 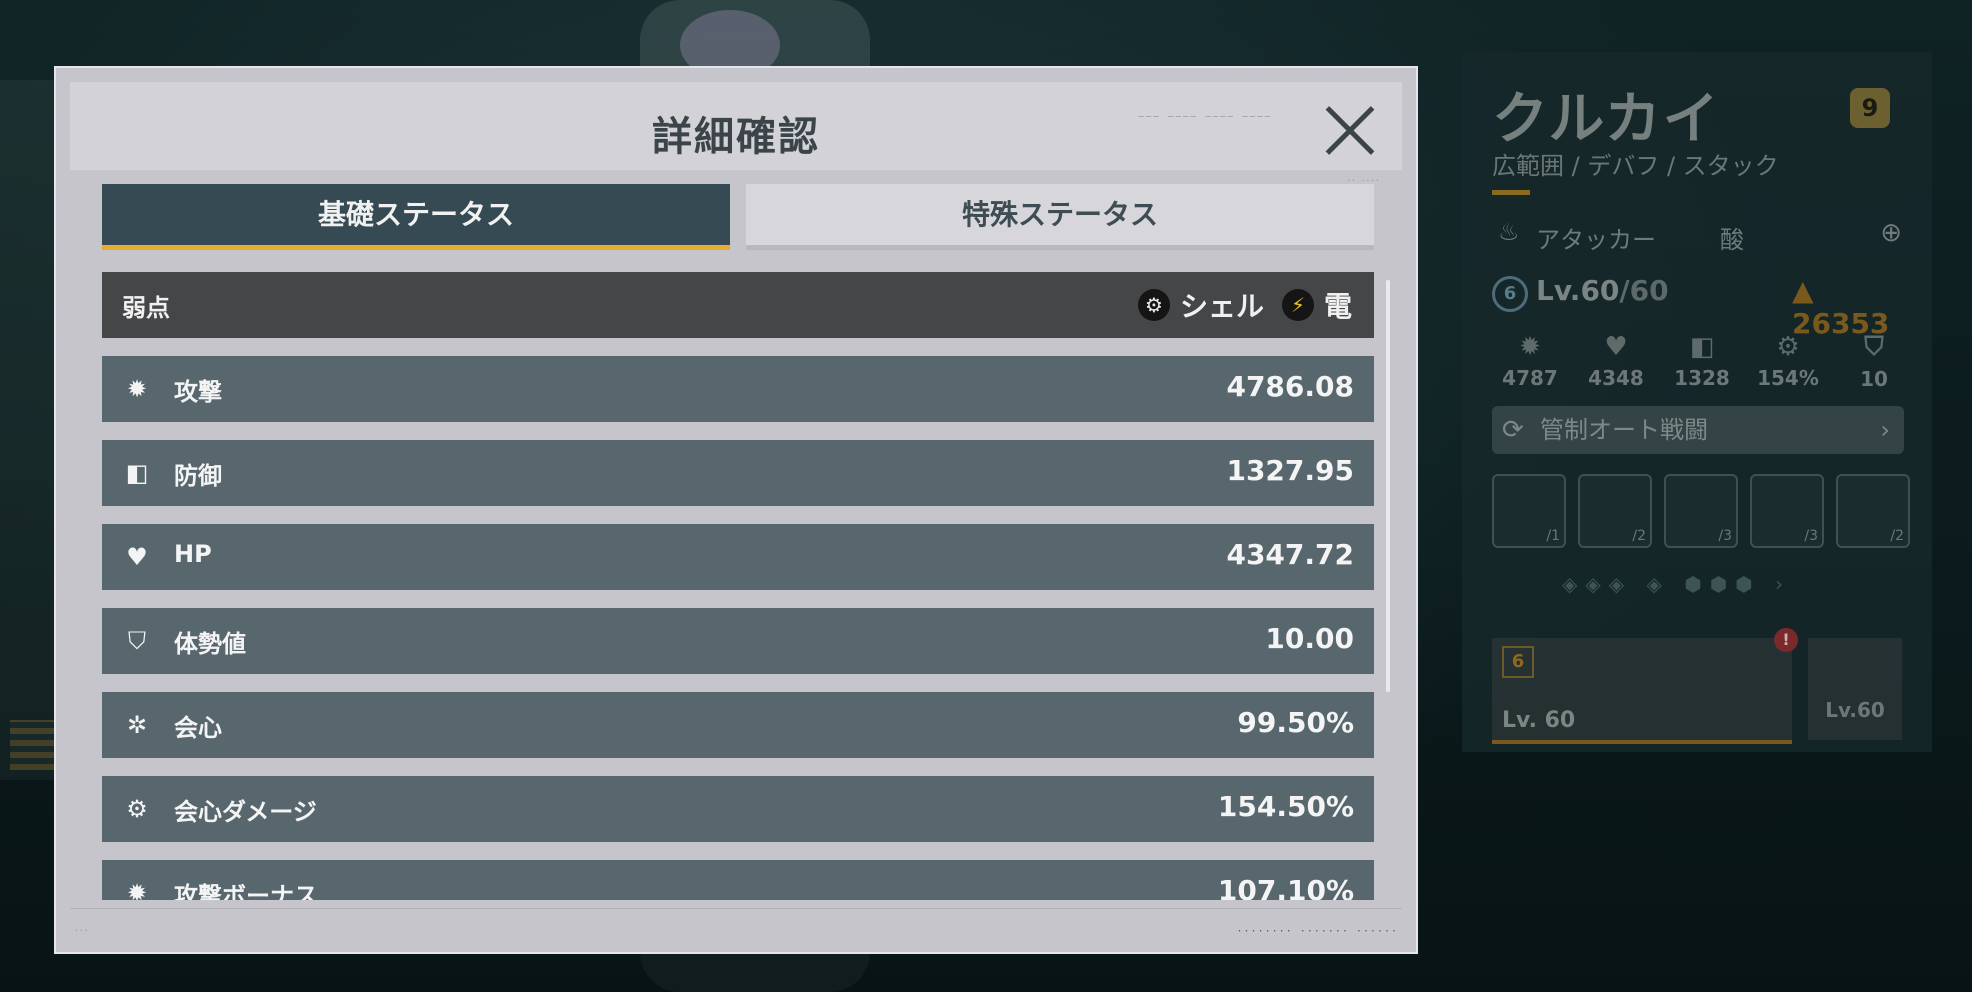 I want to click on stat-name: 攻撃, so click(x=198, y=392).